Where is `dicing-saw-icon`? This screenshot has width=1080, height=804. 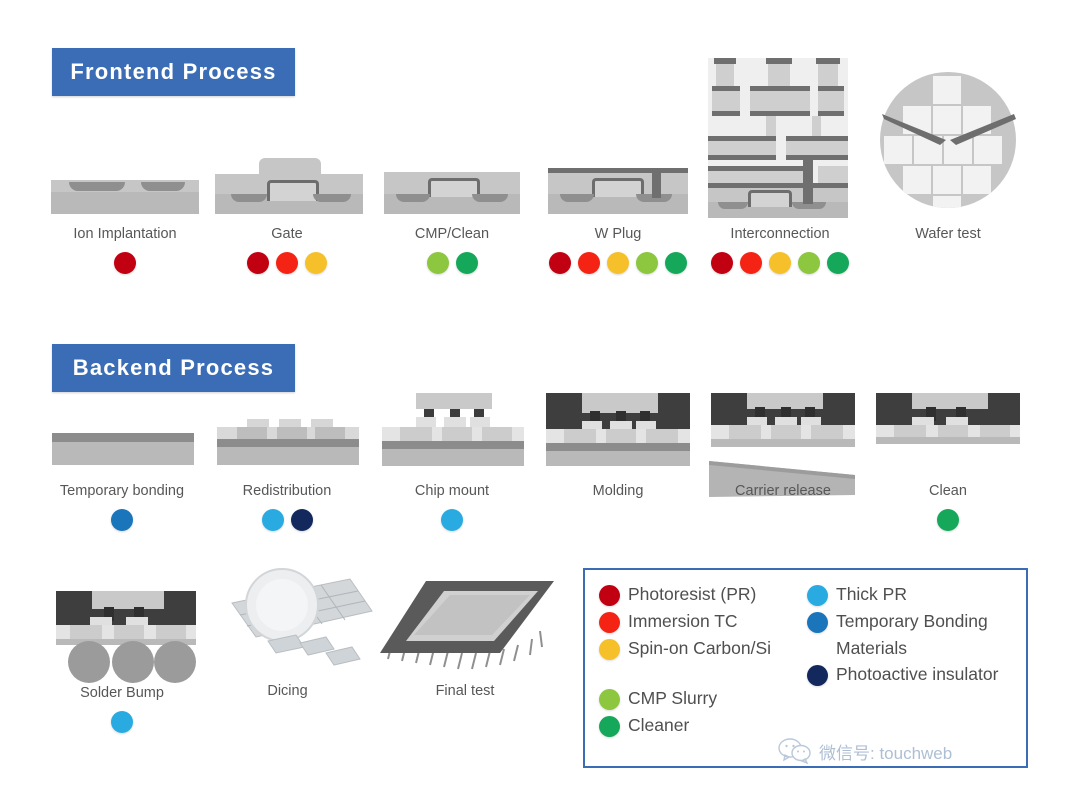 dicing-saw-icon is located at coordinates (302, 617).